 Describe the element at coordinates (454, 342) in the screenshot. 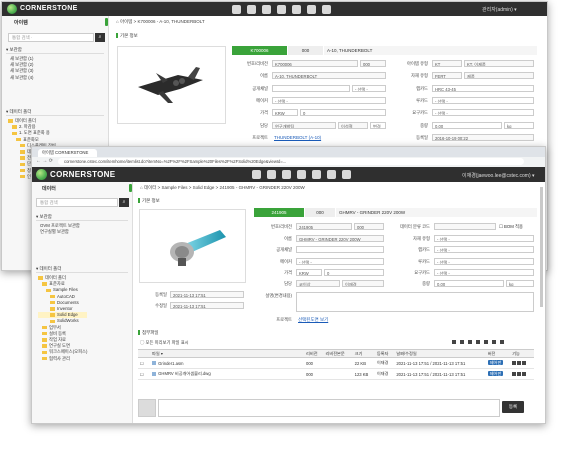

I see `add-icon` at that location.